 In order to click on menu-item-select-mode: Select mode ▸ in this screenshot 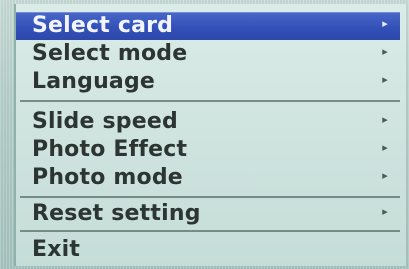, I will do `click(208, 54)`.